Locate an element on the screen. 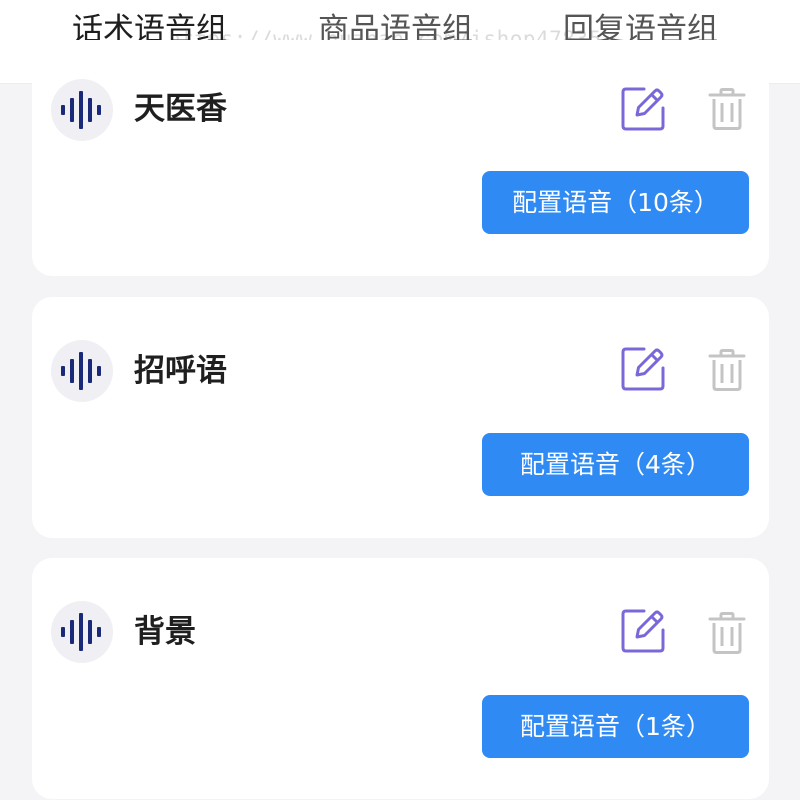 The width and height of the screenshot is (800, 800). configure-voice-button: 配置语音（1条） is located at coordinates (615, 726).